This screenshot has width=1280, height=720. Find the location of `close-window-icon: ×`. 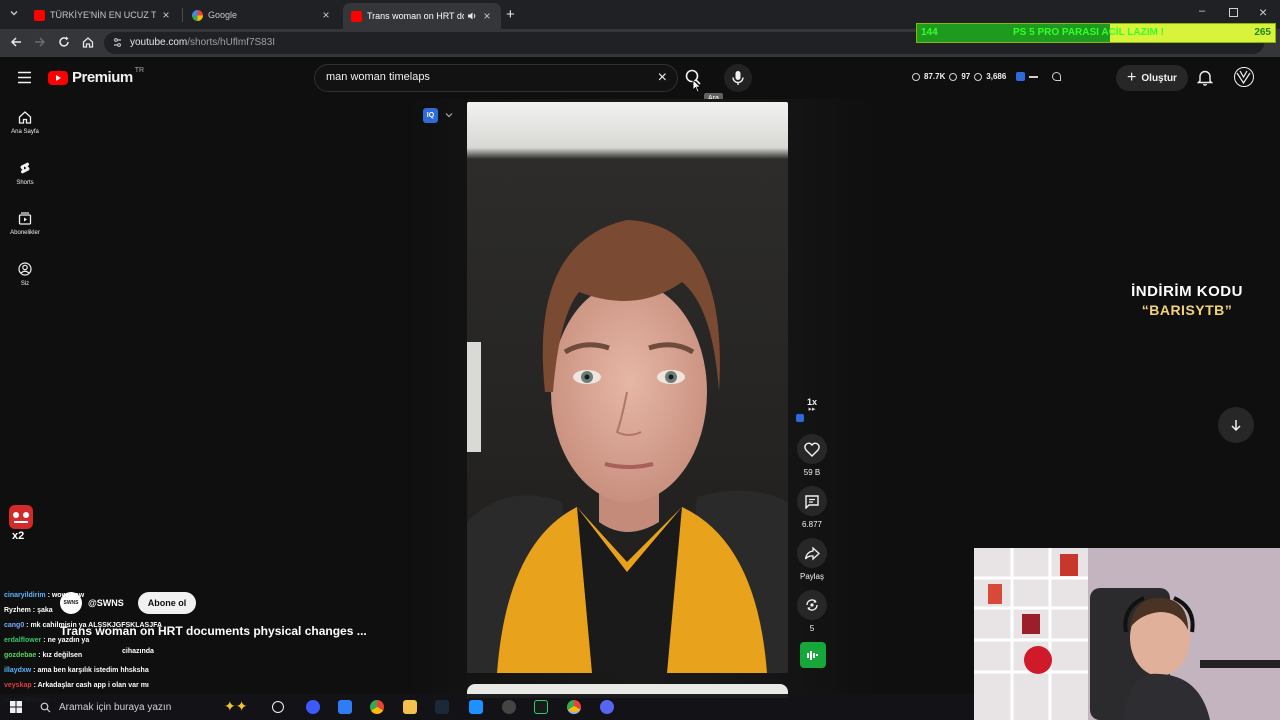

close-window-icon: × is located at coordinates (1263, 12).